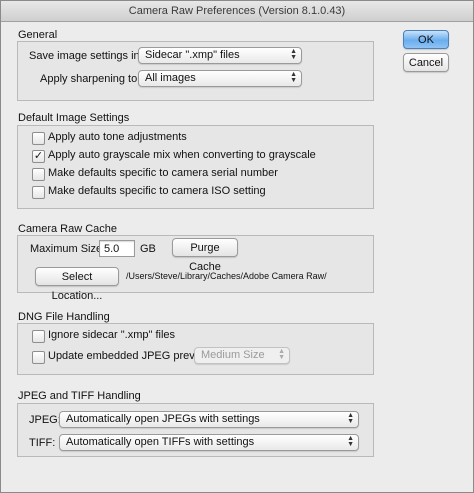  What do you see at coordinates (160, 442) in the screenshot?
I see `tiff-handling-value: Automatically open TIFFs with settings` at bounding box center [160, 442].